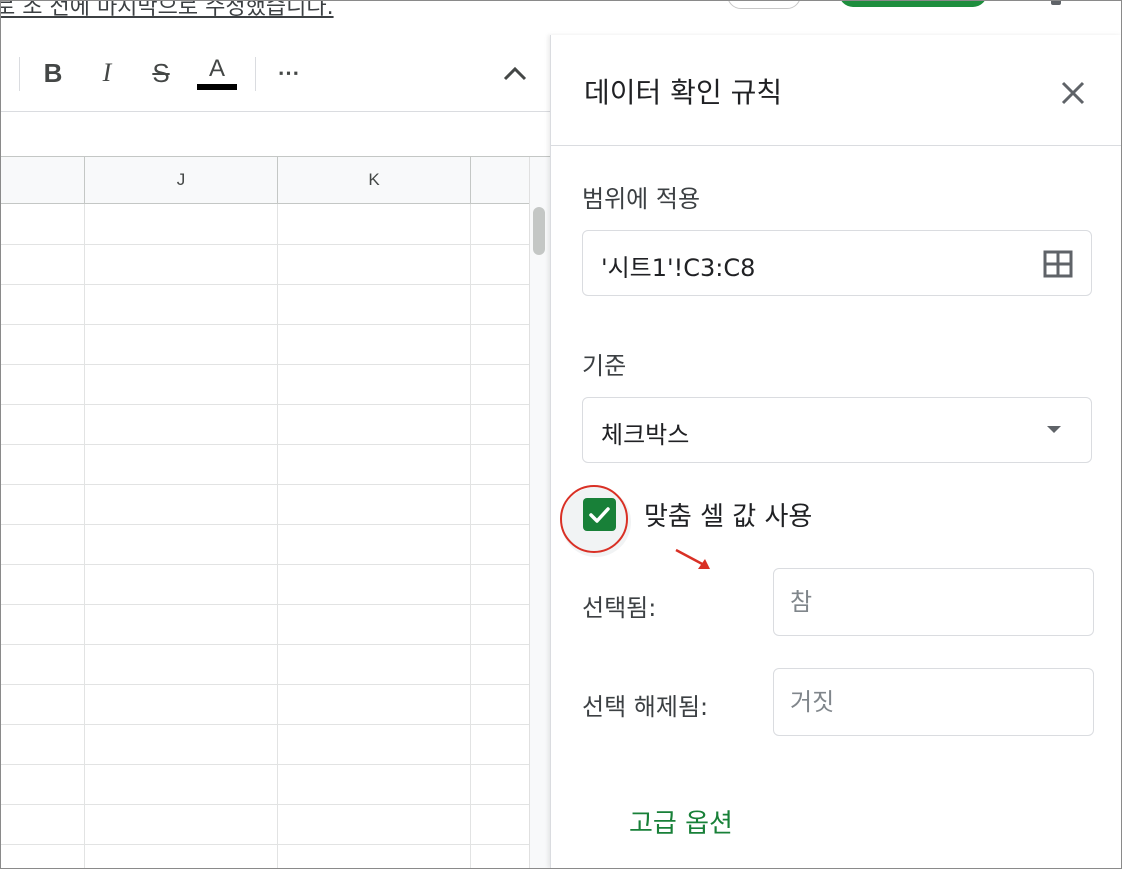  Describe the element at coordinates (53, 73) in the screenshot. I see `bold-button: B` at that location.